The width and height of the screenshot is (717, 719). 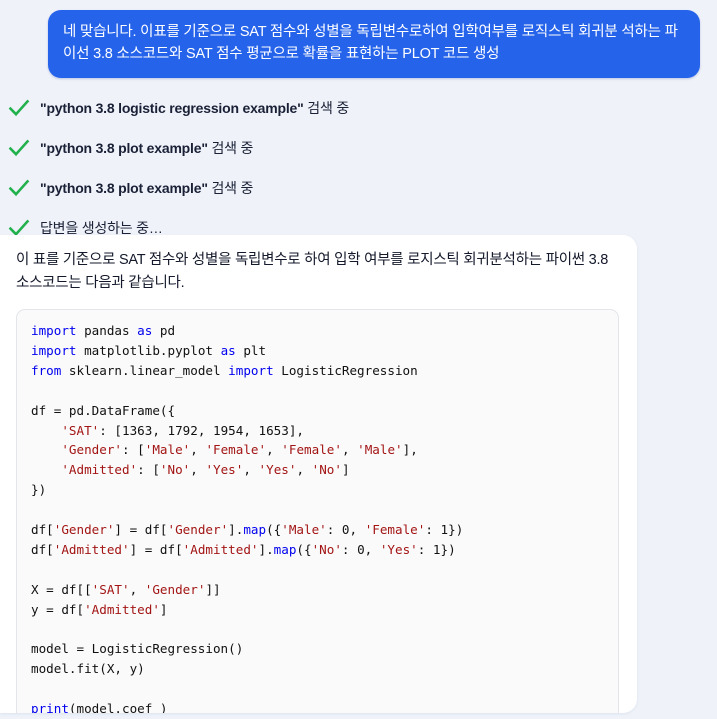 What do you see at coordinates (172, 108) in the screenshot?
I see `status-query: "python 3.8 logistic regression example"` at bounding box center [172, 108].